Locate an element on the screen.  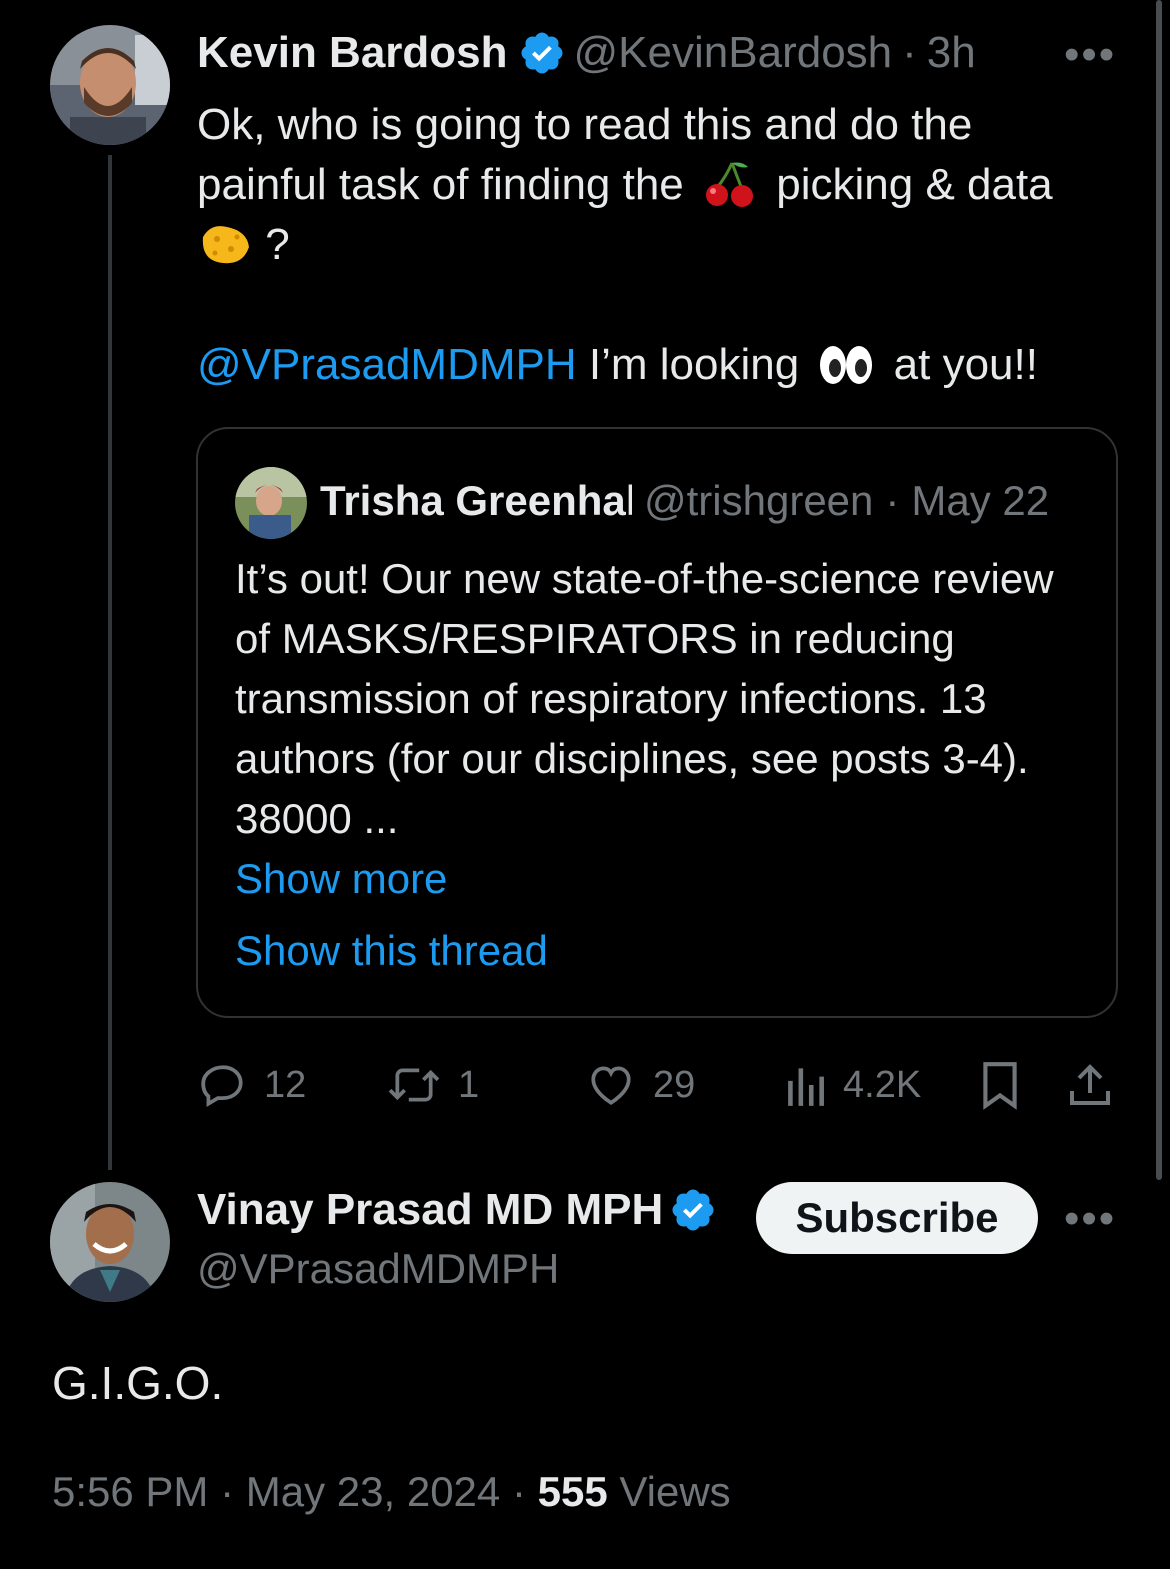
cherries-emoji-icon is located at coordinates (730, 184).